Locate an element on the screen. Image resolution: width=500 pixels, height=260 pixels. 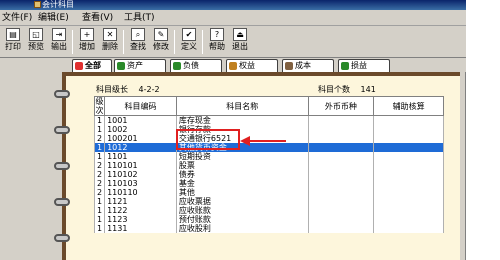
cell-name: 短期投资 is located at coordinates (242, 156).